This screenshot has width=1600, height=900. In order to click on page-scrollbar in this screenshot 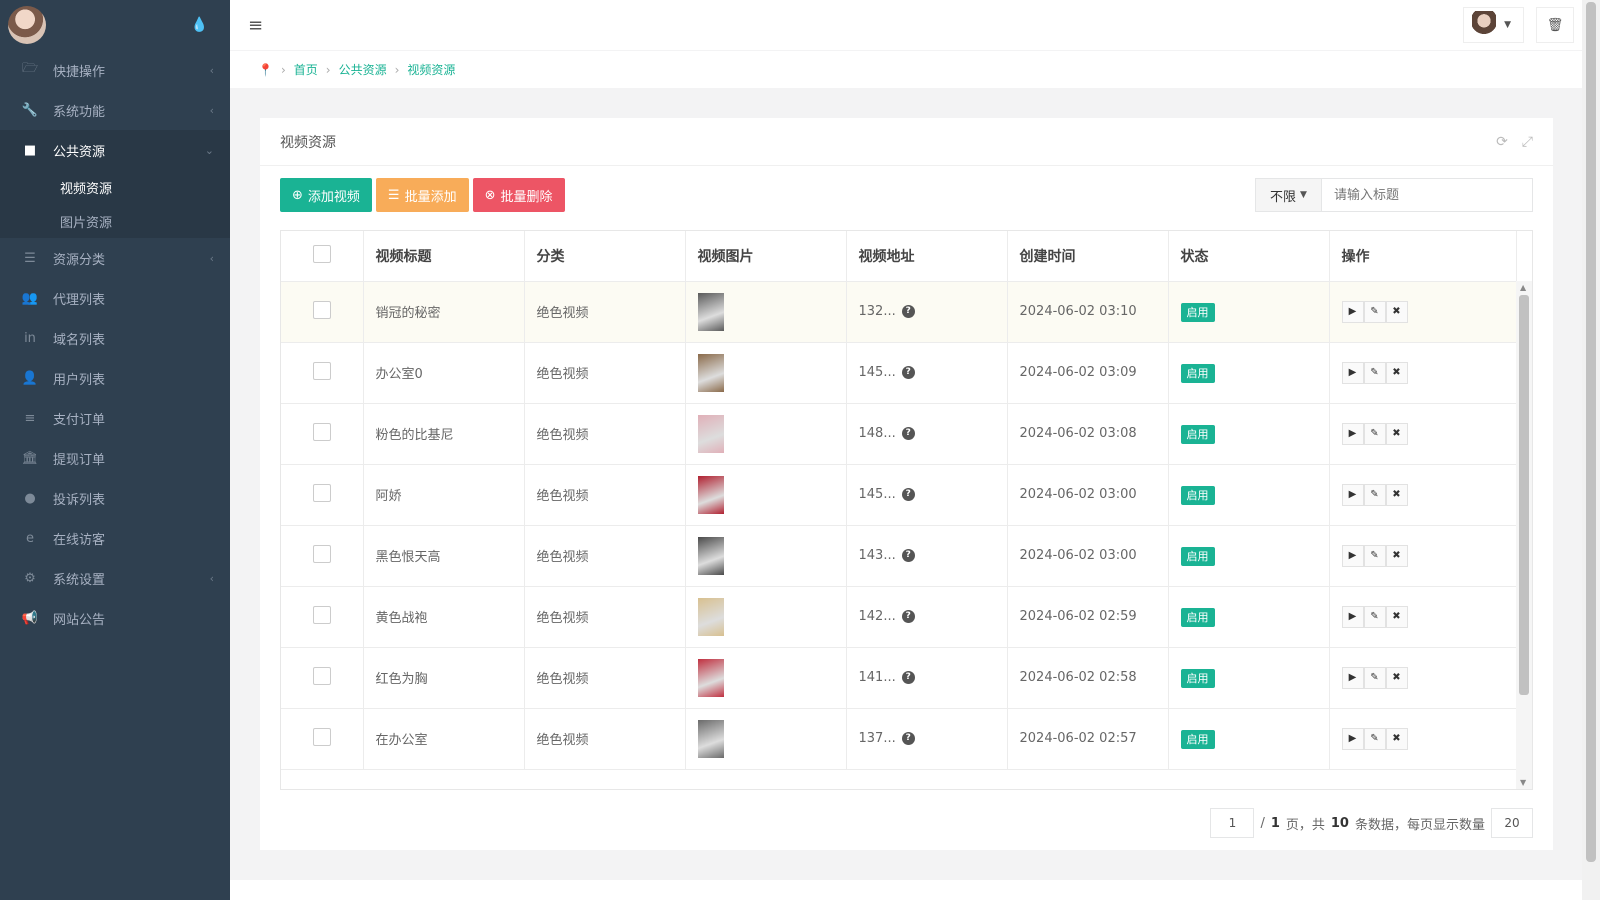, I will do `click(1591, 450)`.